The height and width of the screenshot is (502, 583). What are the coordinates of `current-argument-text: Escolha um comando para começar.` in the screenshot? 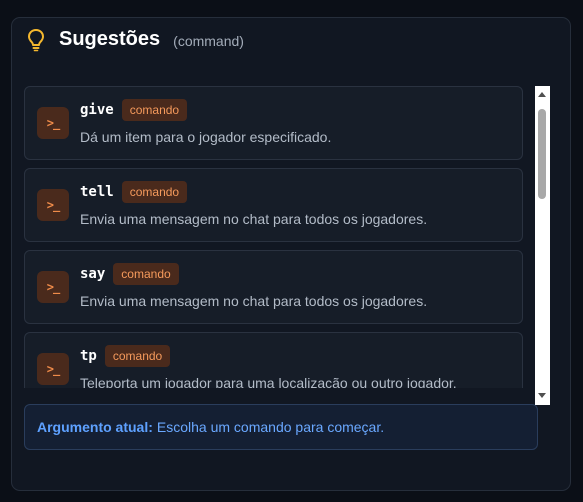 It's located at (270, 427).